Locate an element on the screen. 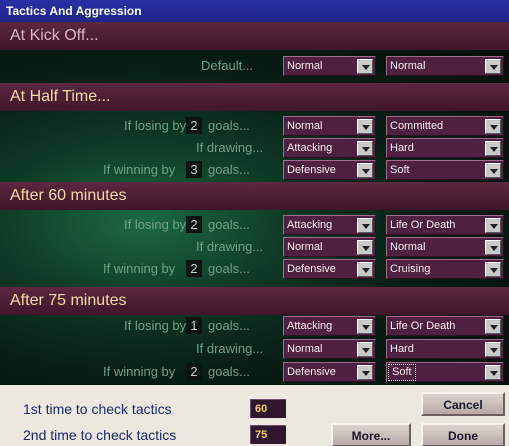 This screenshot has width=509, height=446. after-60-losing-aggression-dropdown: Life Or Death is located at coordinates (445, 225).